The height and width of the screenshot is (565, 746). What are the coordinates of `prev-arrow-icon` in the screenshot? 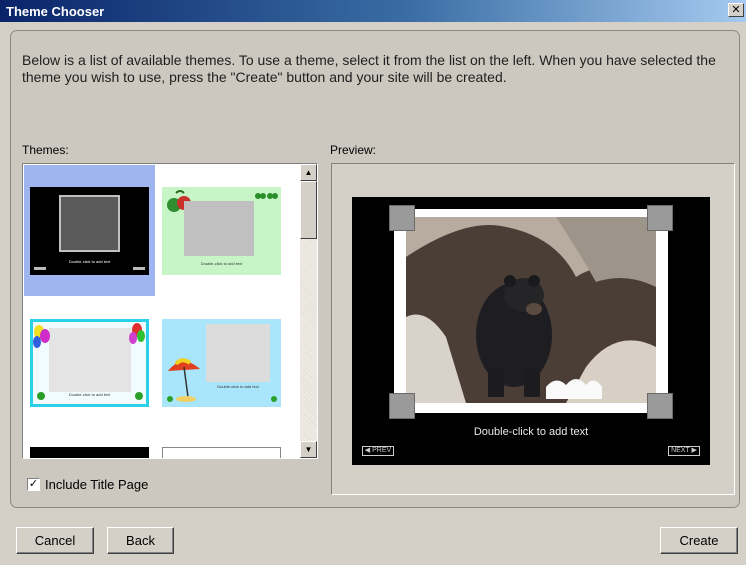 It's located at (40, 268).